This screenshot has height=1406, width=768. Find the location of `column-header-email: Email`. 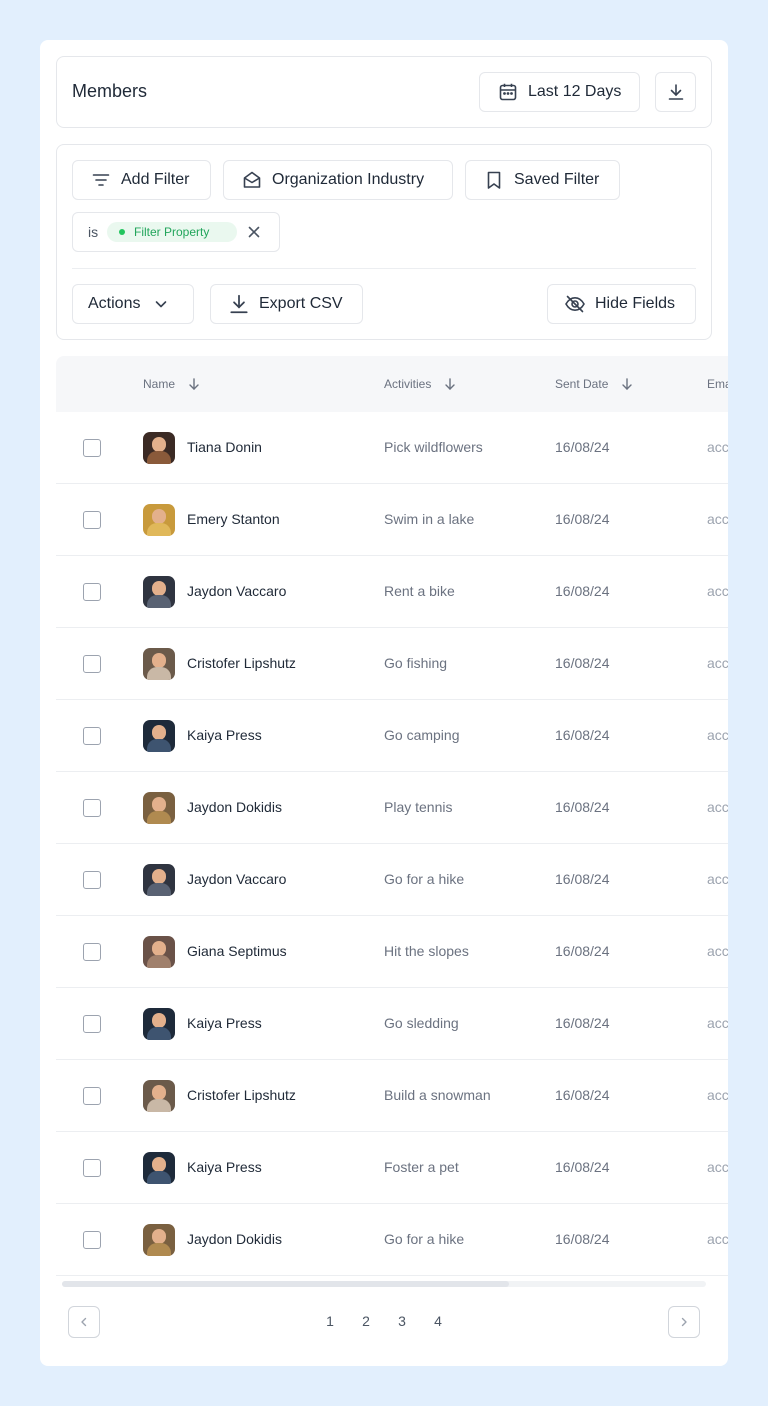

column-header-email: Email is located at coordinates (717, 384).